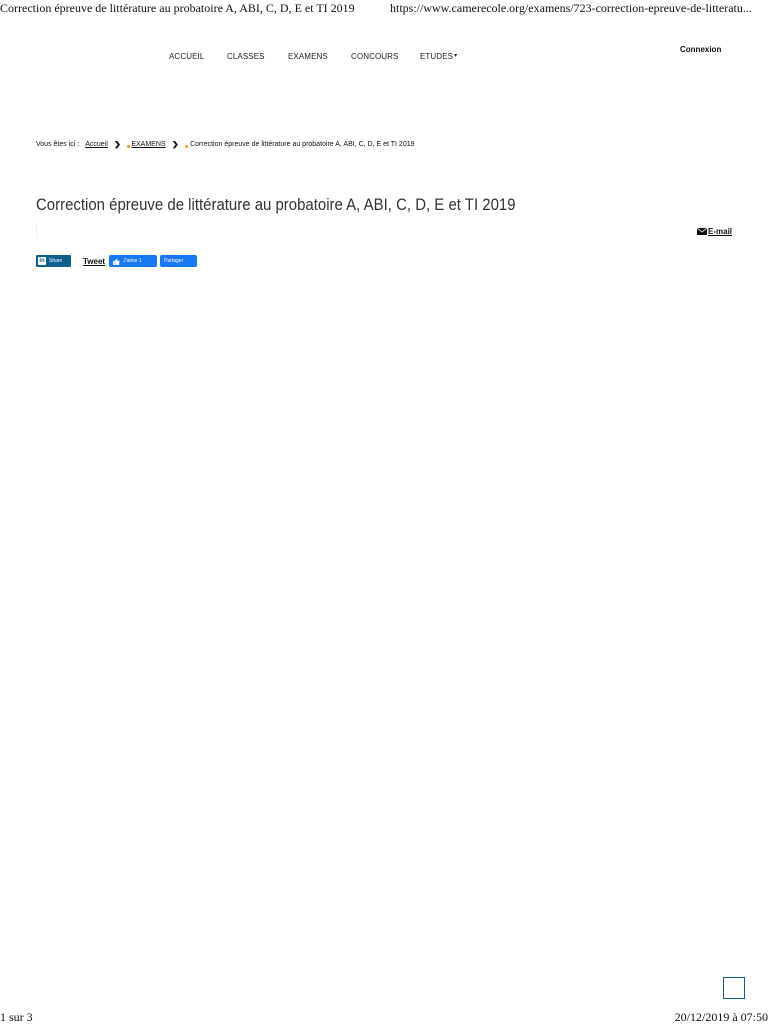 The image size is (768, 1024). I want to click on divider, so click(36, 231).